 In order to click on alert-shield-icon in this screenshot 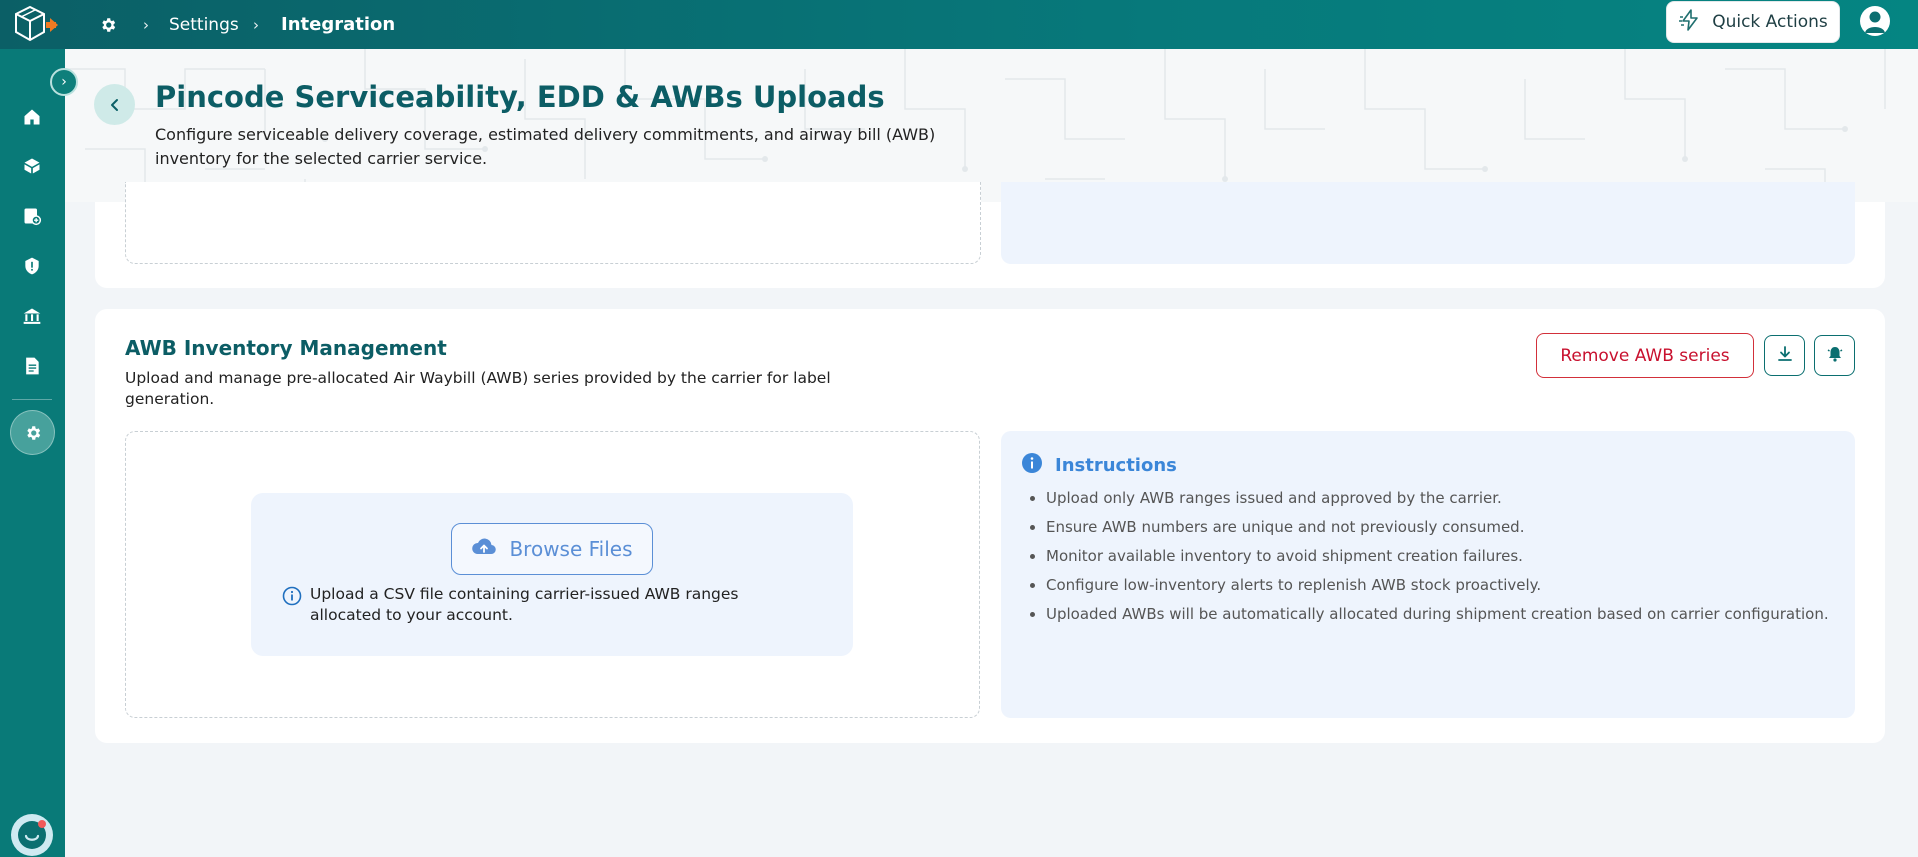, I will do `click(32, 266)`.